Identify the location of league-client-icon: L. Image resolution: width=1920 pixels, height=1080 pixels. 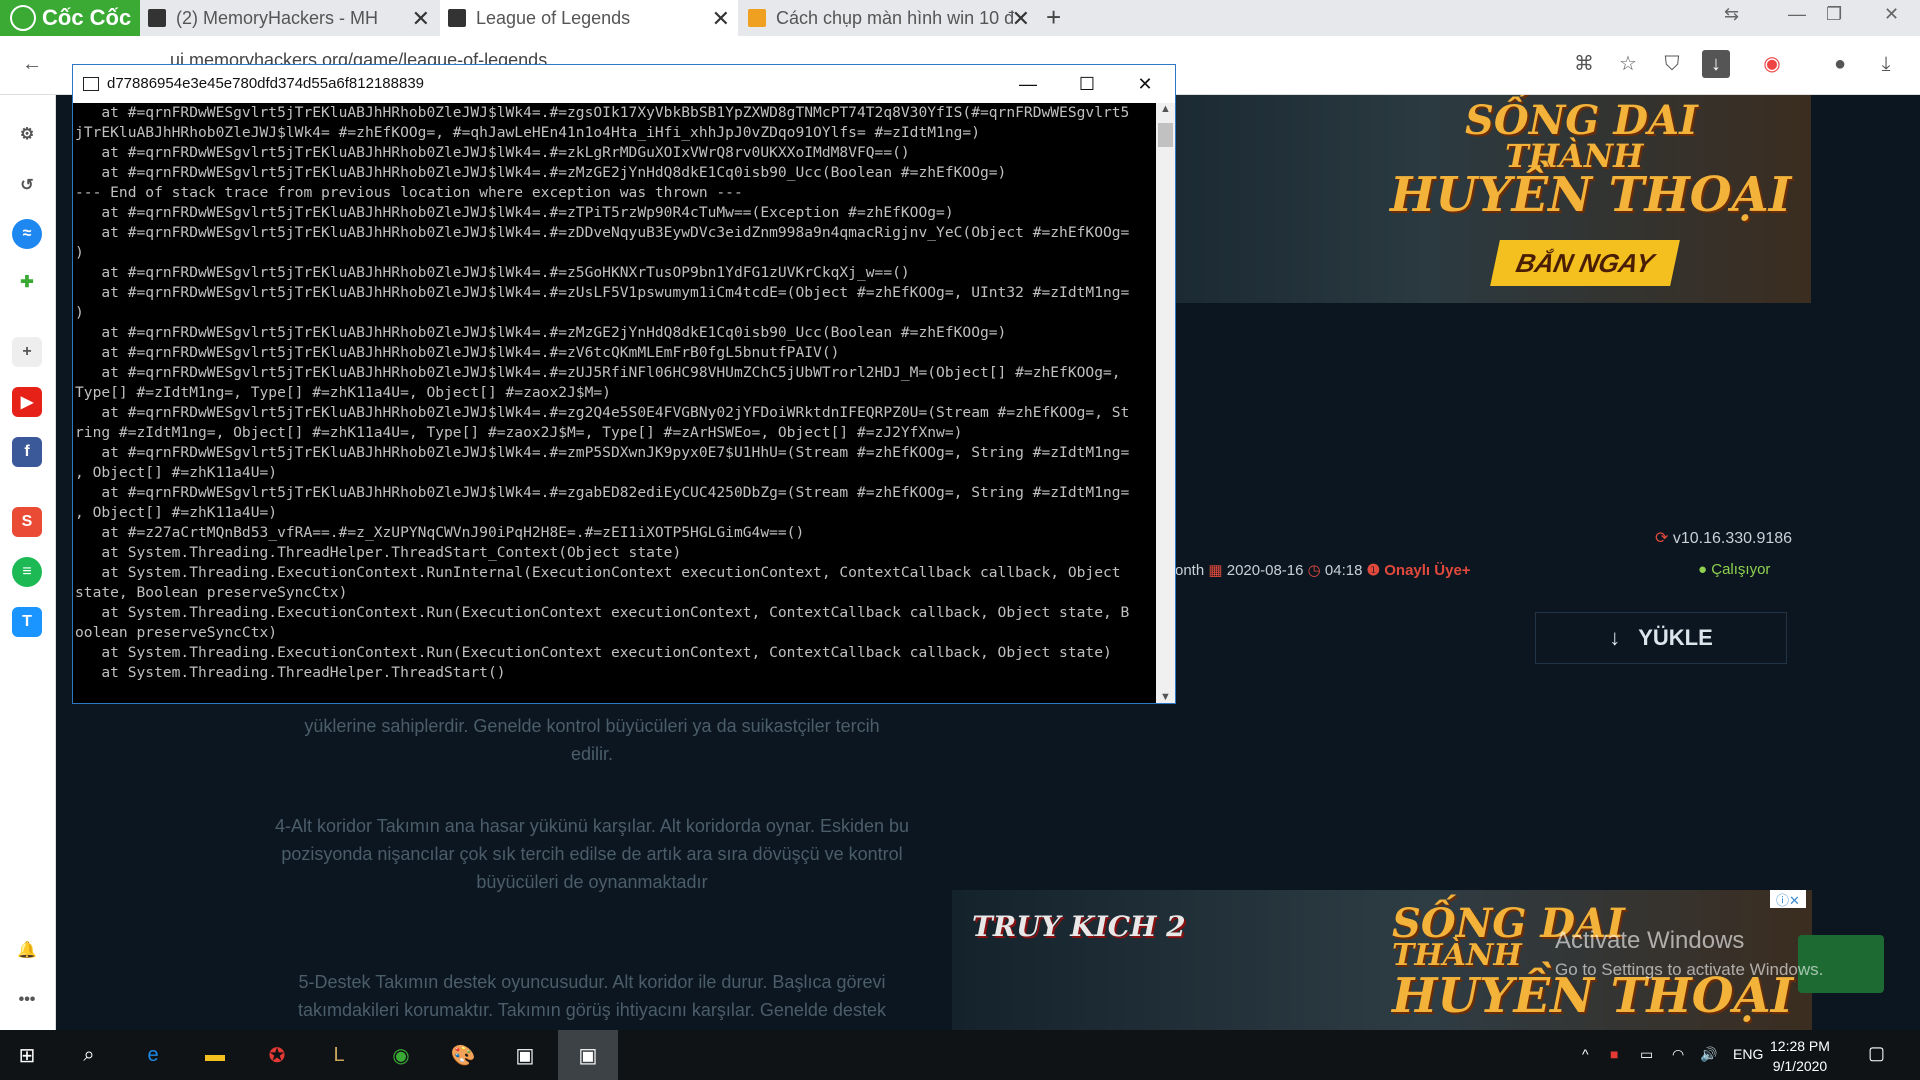
(339, 1055).